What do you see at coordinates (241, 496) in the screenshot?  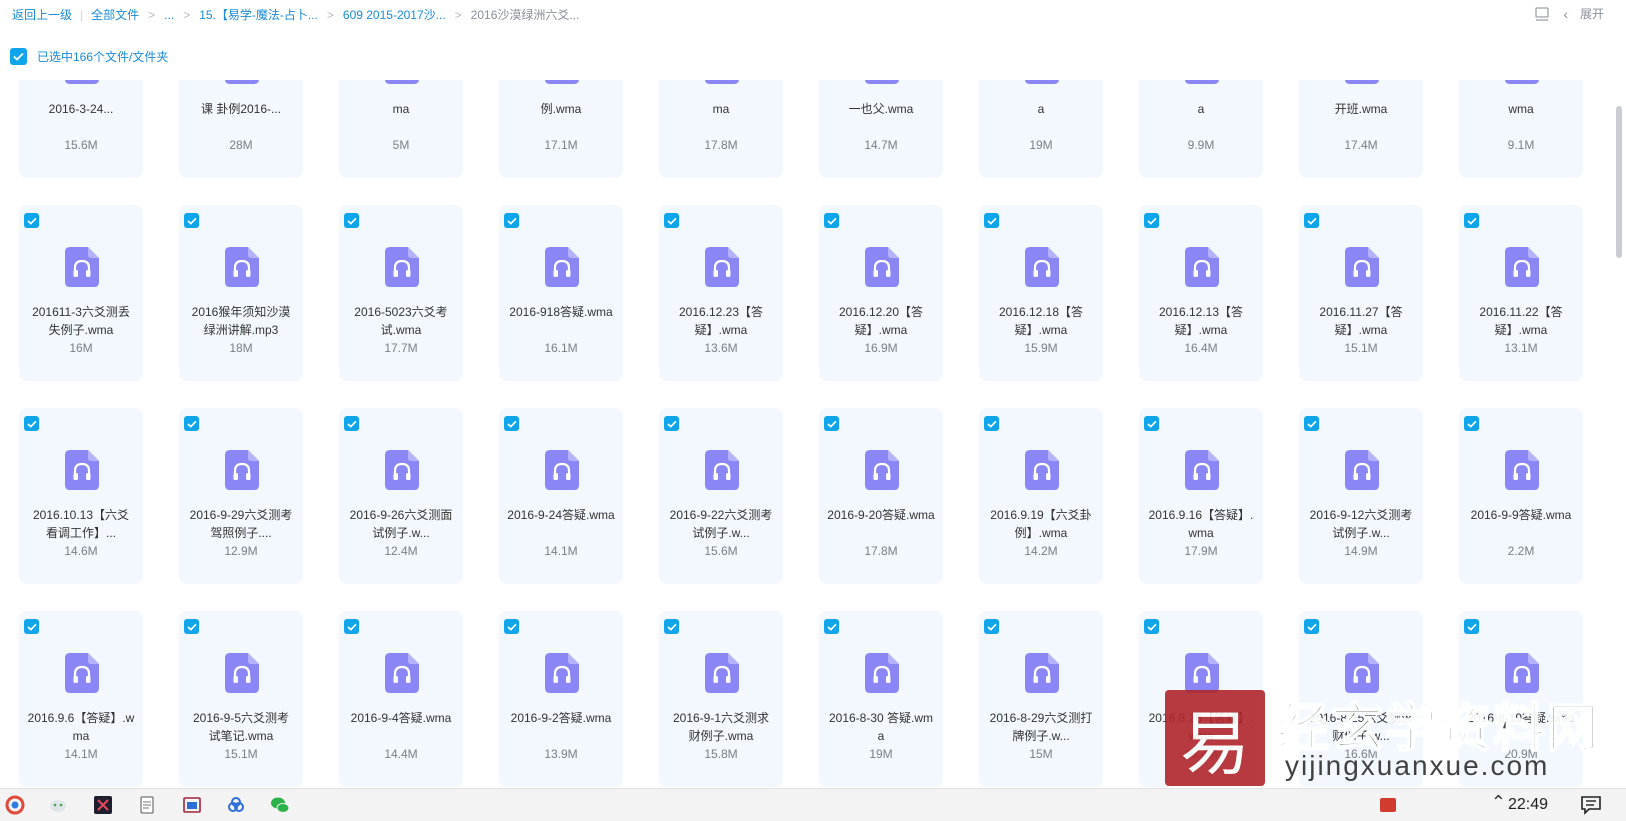 I see `file-card: 2016-9-29六爻测考驾照例子.... 12.9M` at bounding box center [241, 496].